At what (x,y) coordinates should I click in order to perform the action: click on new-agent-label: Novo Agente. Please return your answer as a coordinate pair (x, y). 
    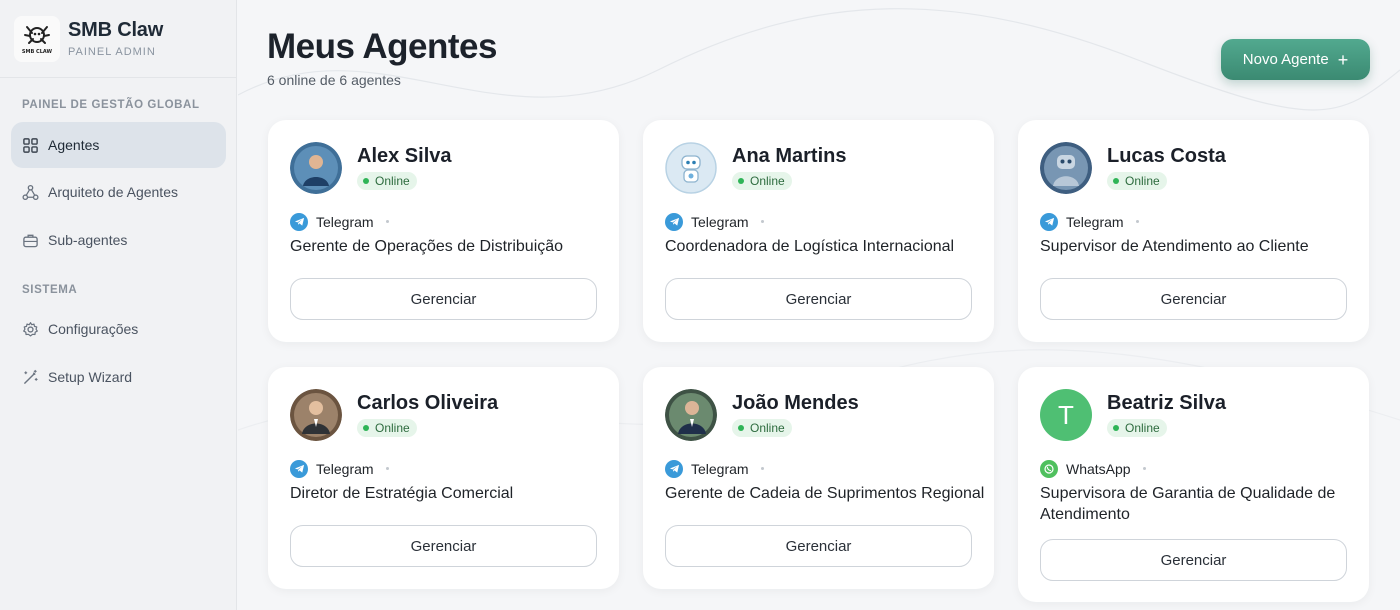
    Looking at the image, I should click on (1285, 59).